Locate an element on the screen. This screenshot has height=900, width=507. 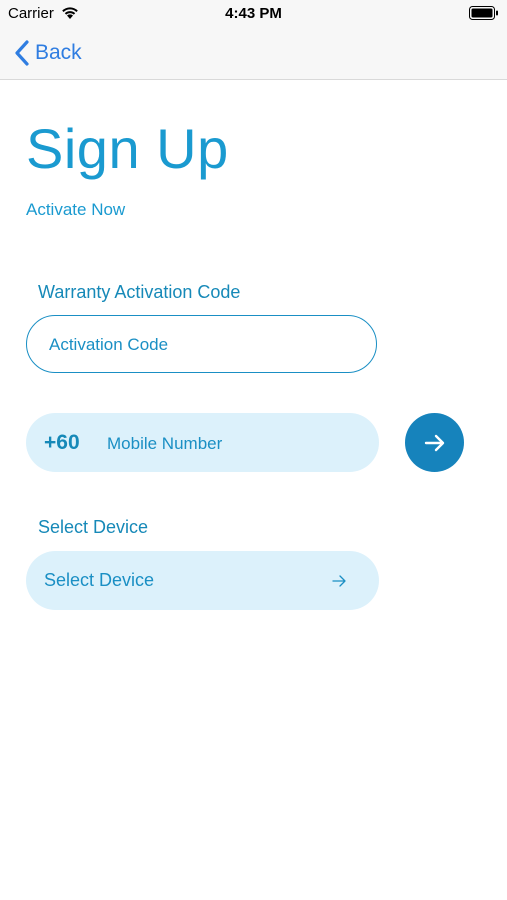
status-time: 4:43 PM is located at coordinates (253, 13).